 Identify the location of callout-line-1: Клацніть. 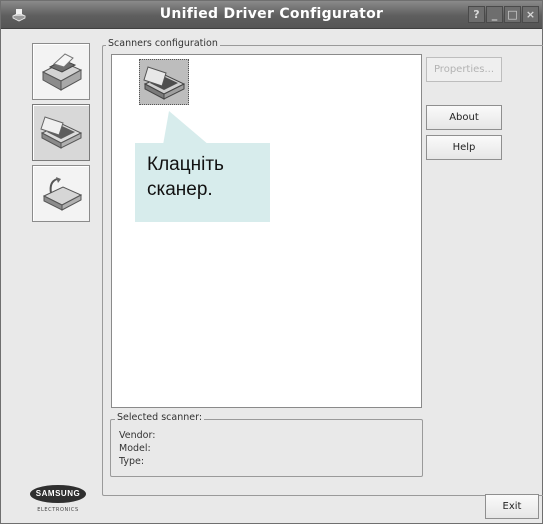
(185, 164).